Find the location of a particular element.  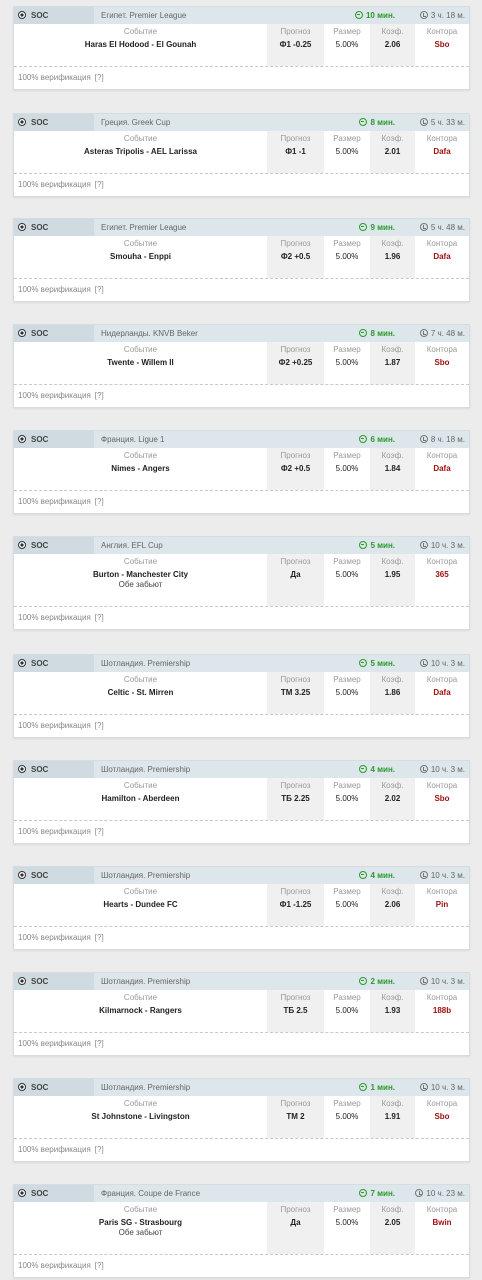

tip-header: SOC Греция. Greek Cup 8 мин. 5 ч. 33 м. is located at coordinates (241, 122).